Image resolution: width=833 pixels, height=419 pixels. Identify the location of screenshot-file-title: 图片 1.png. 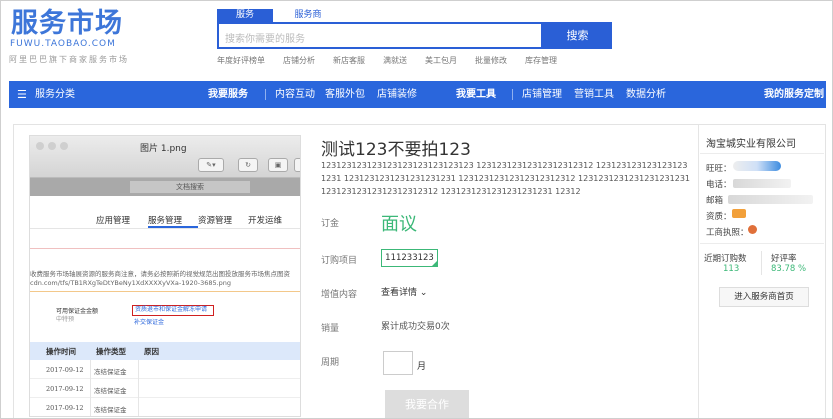
(163, 149).